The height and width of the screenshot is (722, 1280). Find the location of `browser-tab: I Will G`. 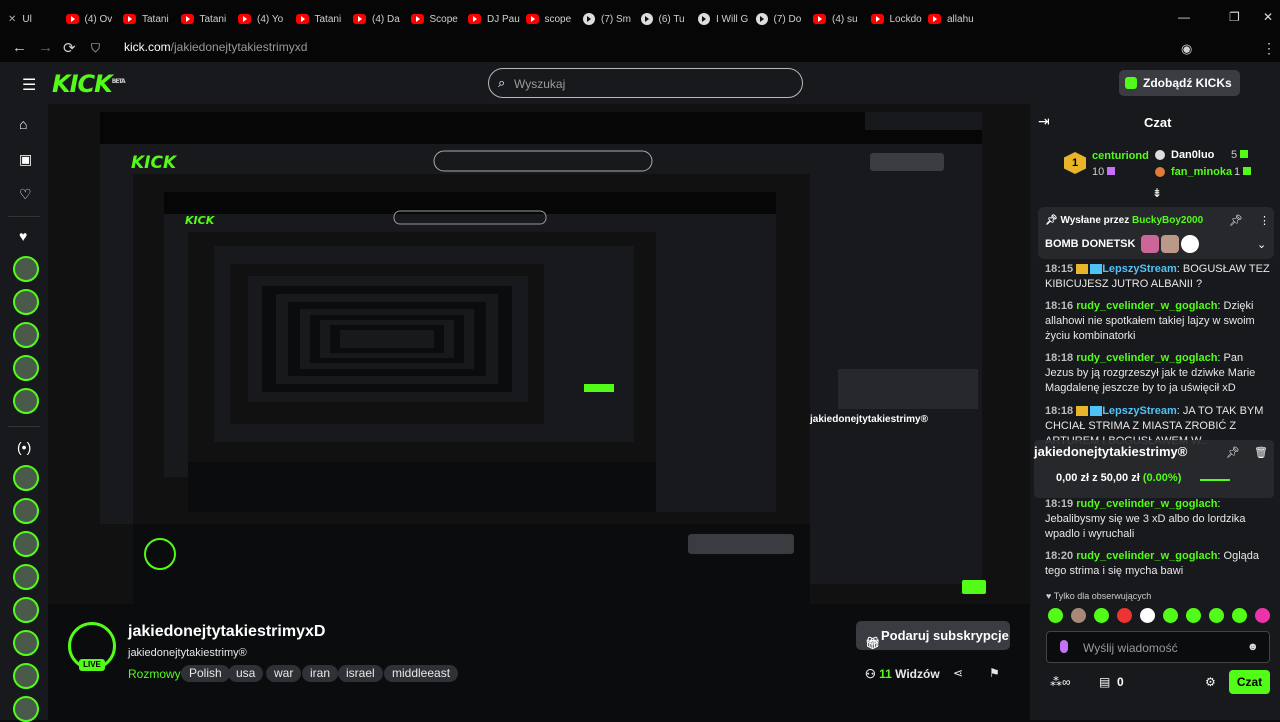

browser-tab: I Will G is located at coordinates (725, 19).